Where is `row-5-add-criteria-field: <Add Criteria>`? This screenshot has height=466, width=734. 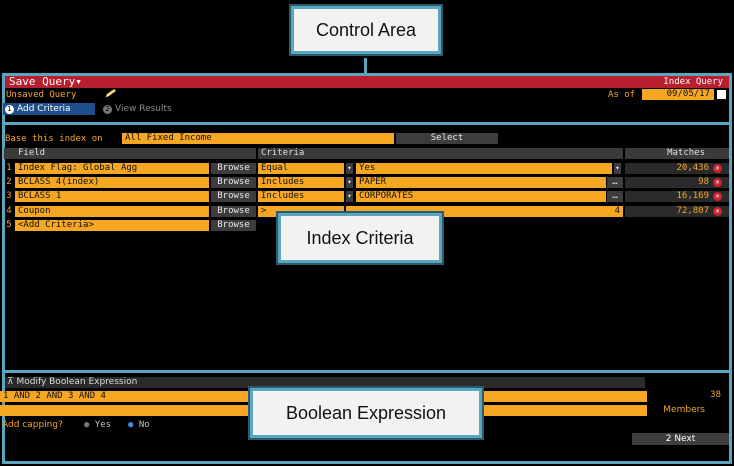
row-5-add-criteria-field: <Add Criteria> is located at coordinates (112, 225).